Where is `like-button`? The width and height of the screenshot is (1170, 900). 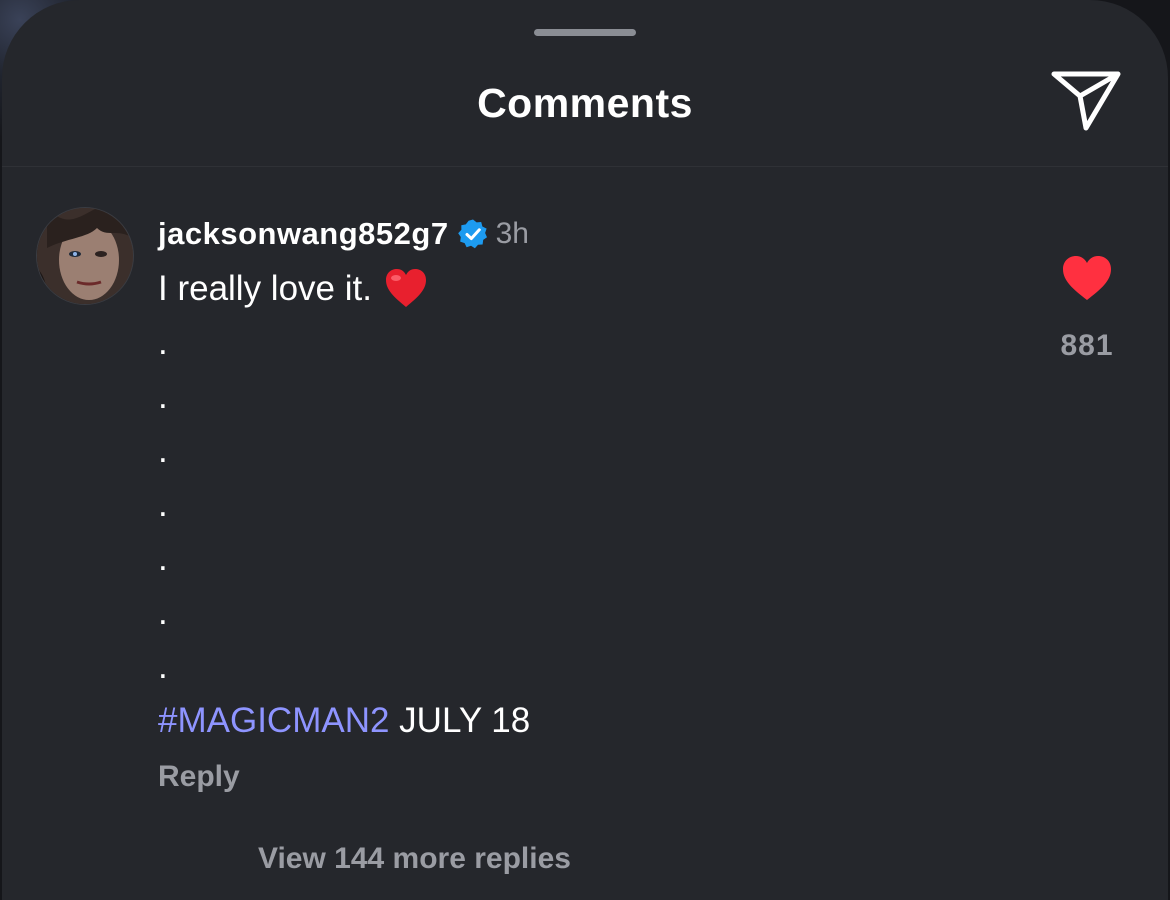
like-button is located at coordinates (1087, 278).